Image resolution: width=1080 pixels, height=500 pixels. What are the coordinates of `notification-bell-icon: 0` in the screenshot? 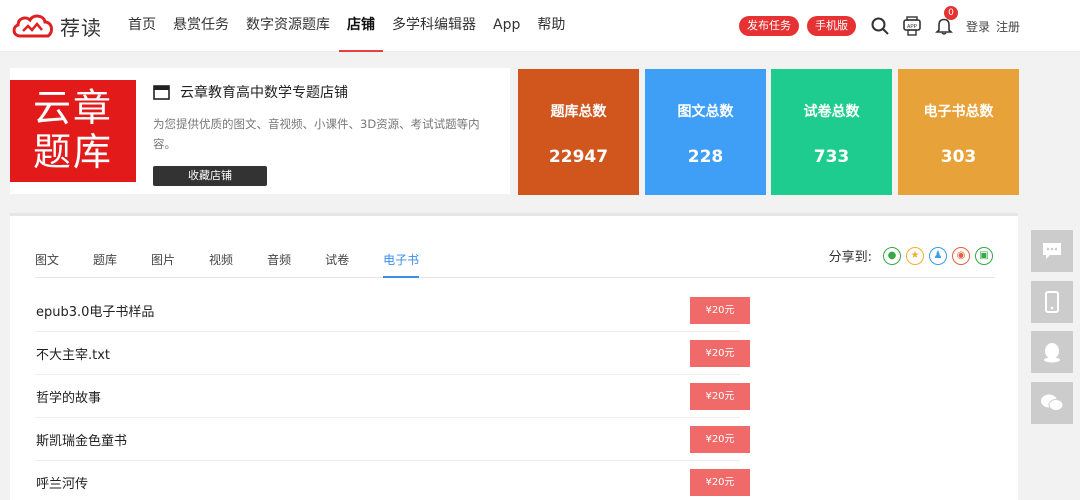 It's located at (945, 21).